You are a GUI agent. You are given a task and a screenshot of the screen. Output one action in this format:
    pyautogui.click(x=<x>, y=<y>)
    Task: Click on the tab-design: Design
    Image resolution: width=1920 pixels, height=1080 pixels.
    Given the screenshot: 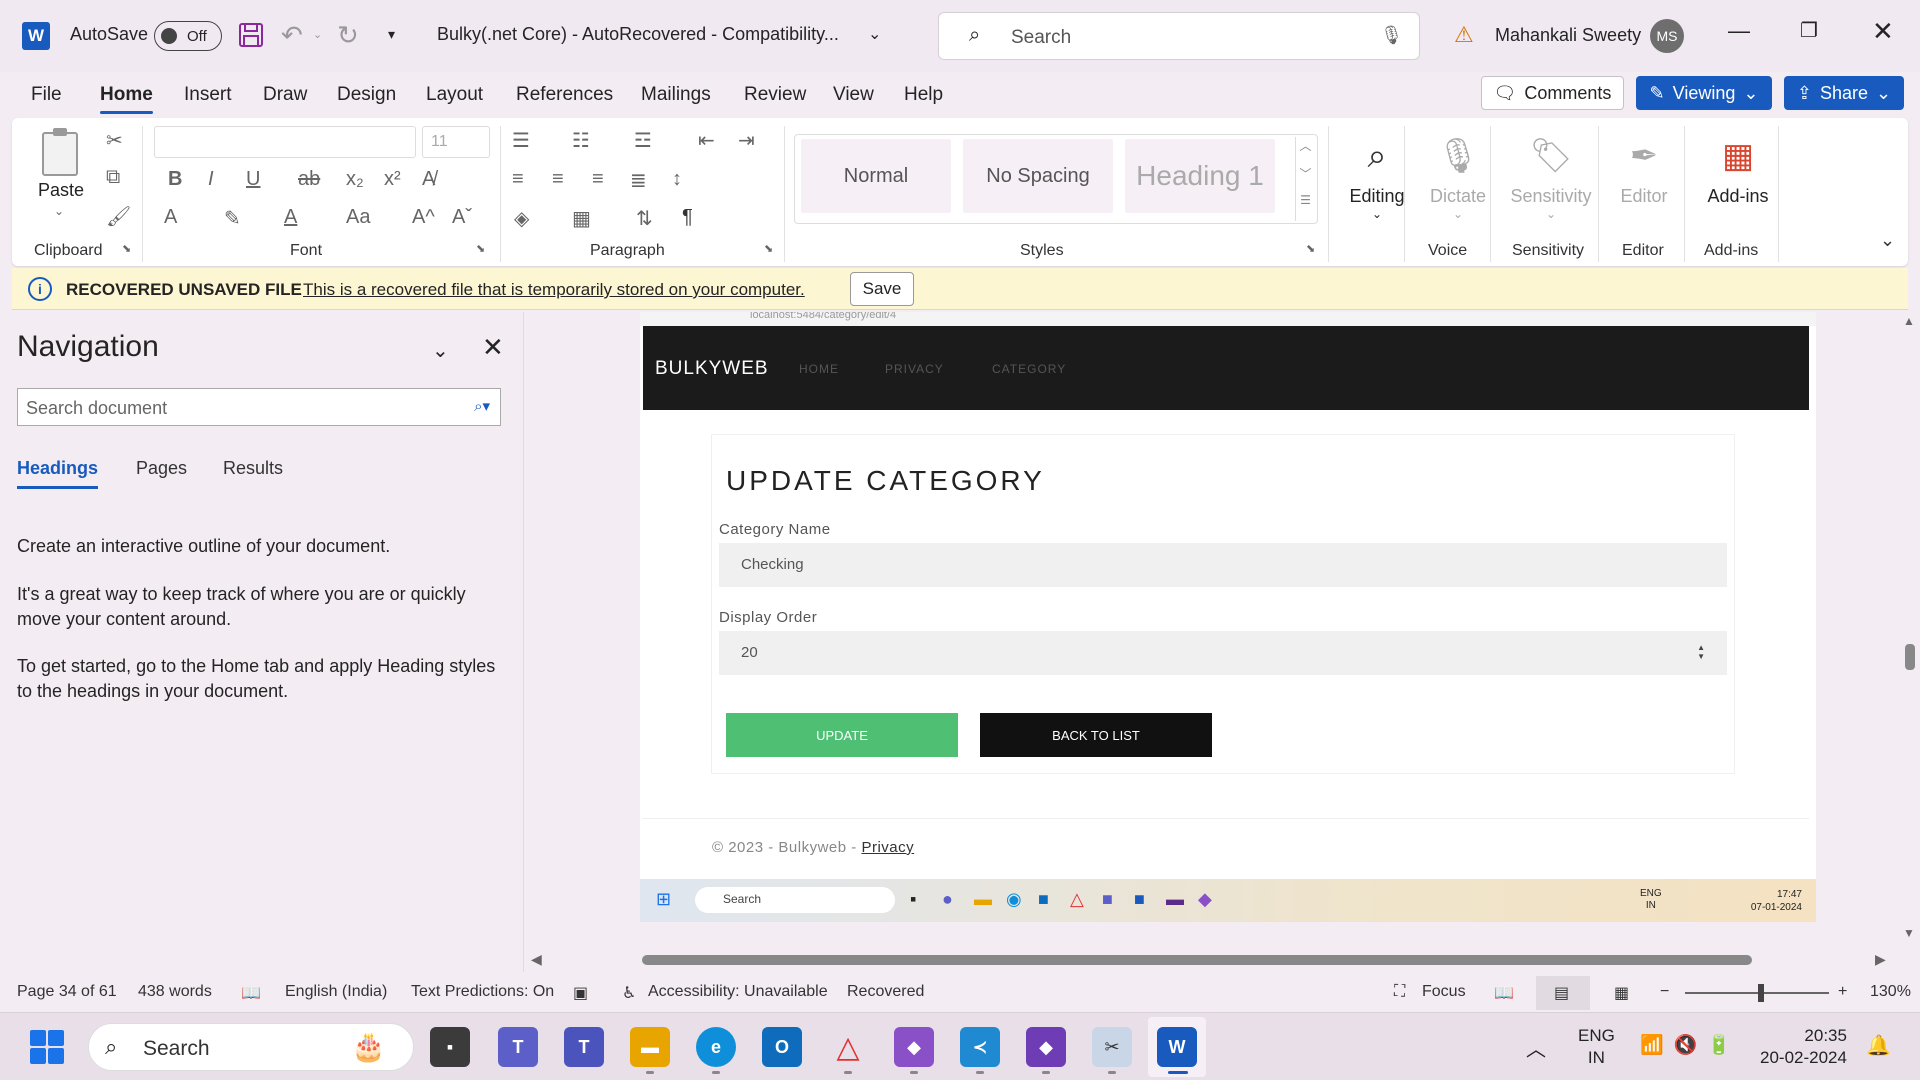 What is the action you would take?
    pyautogui.click(x=366, y=95)
    